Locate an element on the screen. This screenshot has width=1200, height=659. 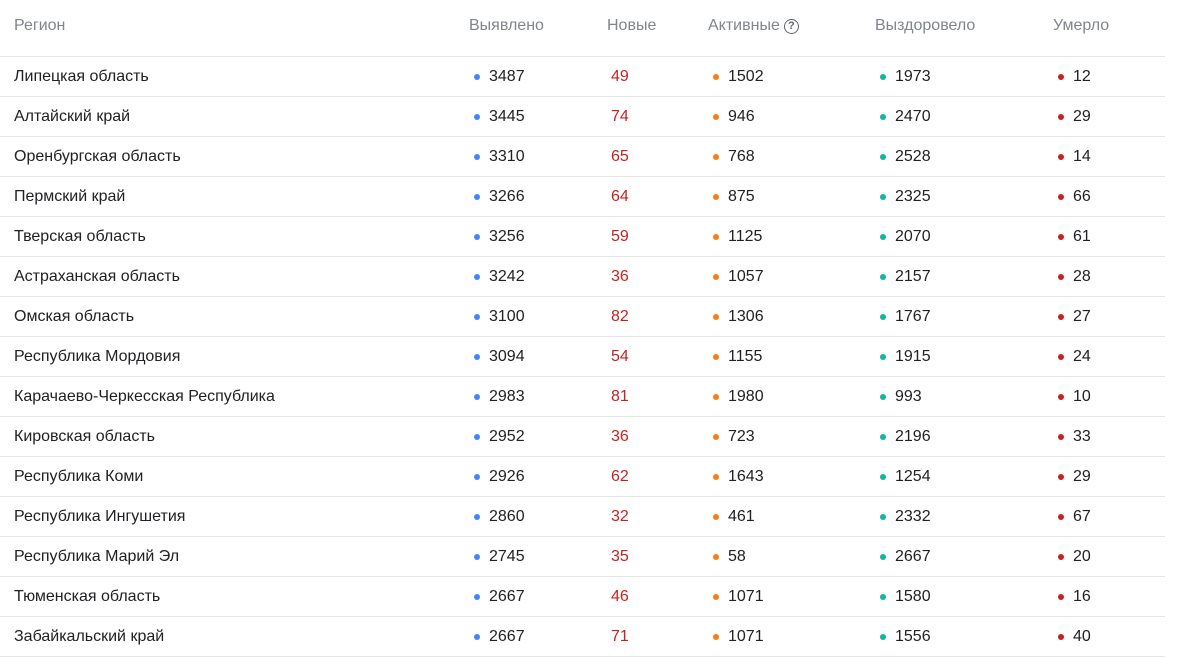
new-cell: 74 is located at coordinates (620, 116).